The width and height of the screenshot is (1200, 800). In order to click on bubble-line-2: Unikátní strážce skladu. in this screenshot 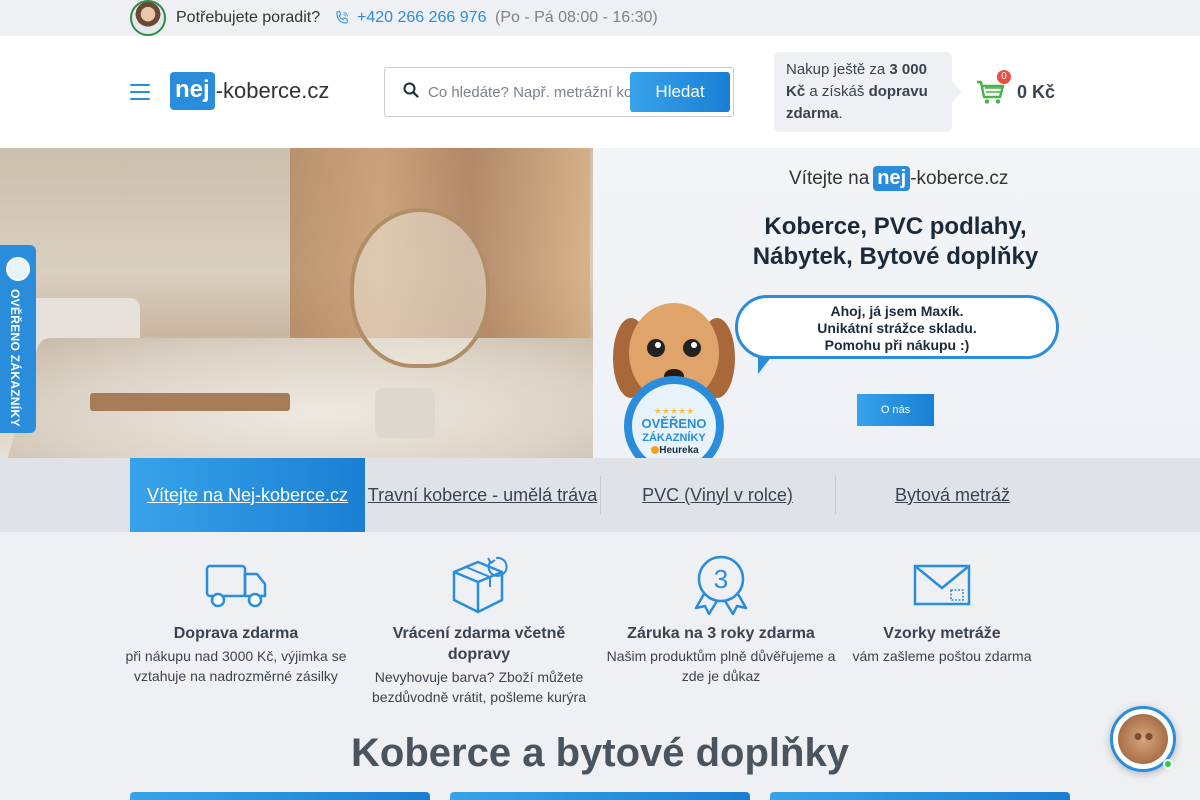, I will do `click(897, 328)`.